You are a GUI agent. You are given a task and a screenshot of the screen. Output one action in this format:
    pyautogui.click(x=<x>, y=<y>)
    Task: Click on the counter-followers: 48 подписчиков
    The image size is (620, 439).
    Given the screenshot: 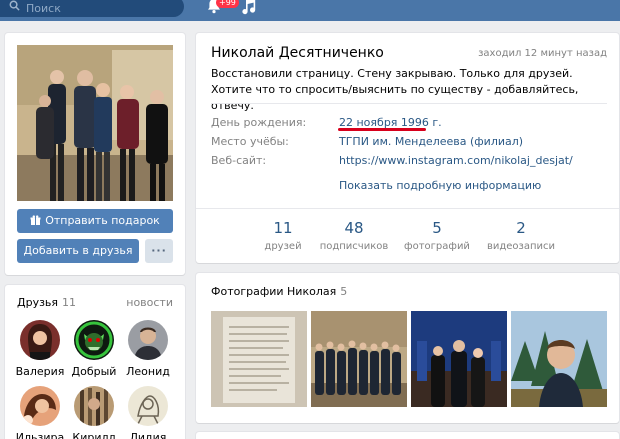 What is the action you would take?
    pyautogui.click(x=354, y=235)
    